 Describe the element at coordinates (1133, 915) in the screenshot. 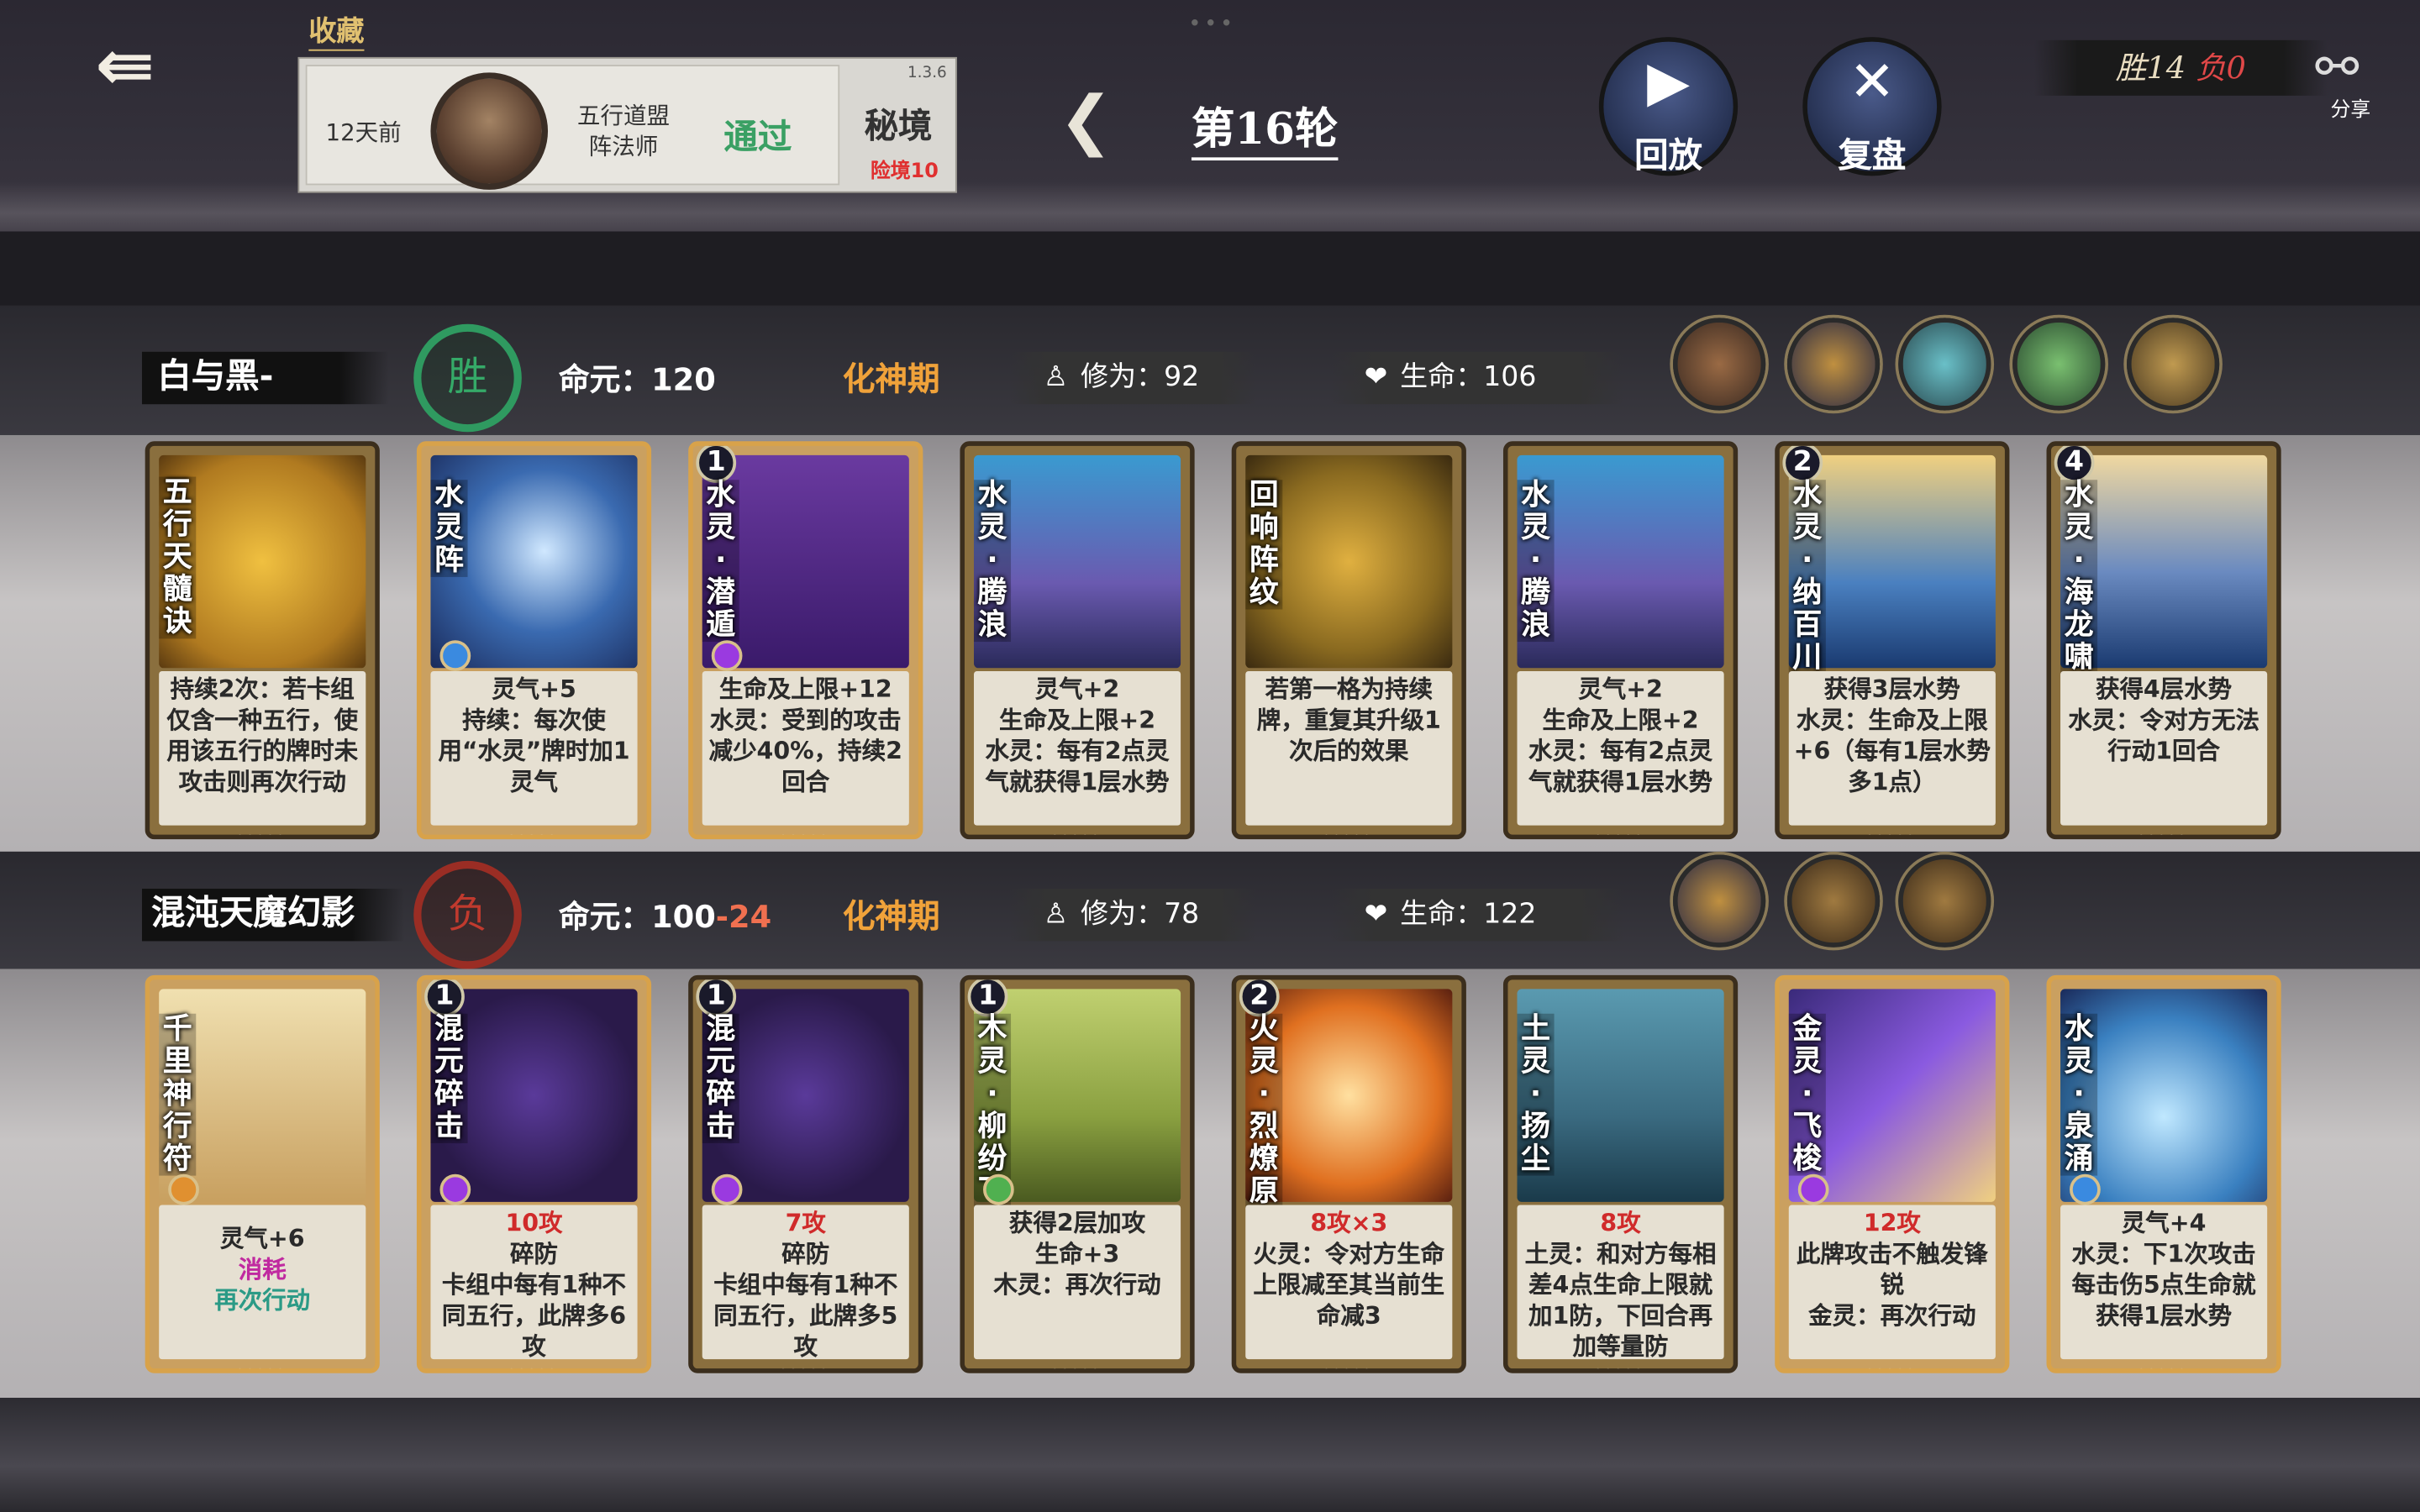

I see `cultivation-stat: ♙ 修为：78` at that location.